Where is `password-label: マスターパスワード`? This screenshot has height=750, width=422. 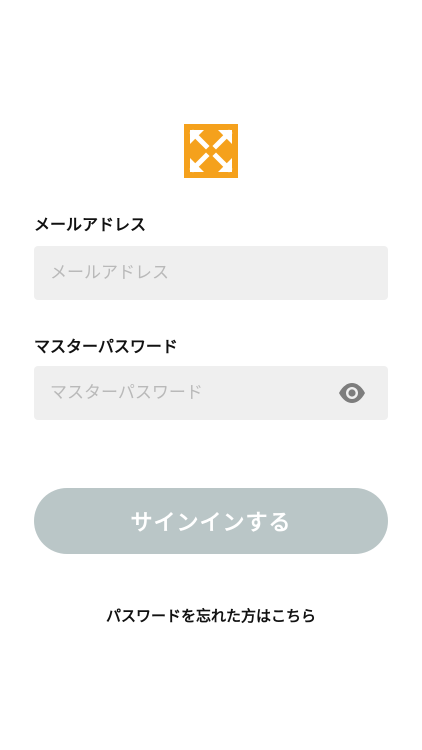 password-label: マスターパスワード is located at coordinates (106, 346).